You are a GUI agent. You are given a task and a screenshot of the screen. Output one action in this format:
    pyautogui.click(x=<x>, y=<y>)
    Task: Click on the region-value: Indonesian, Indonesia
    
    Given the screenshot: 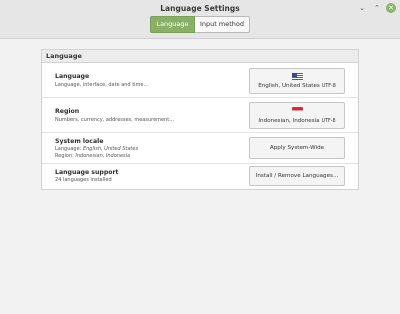 What is the action you would take?
    pyautogui.click(x=289, y=121)
    